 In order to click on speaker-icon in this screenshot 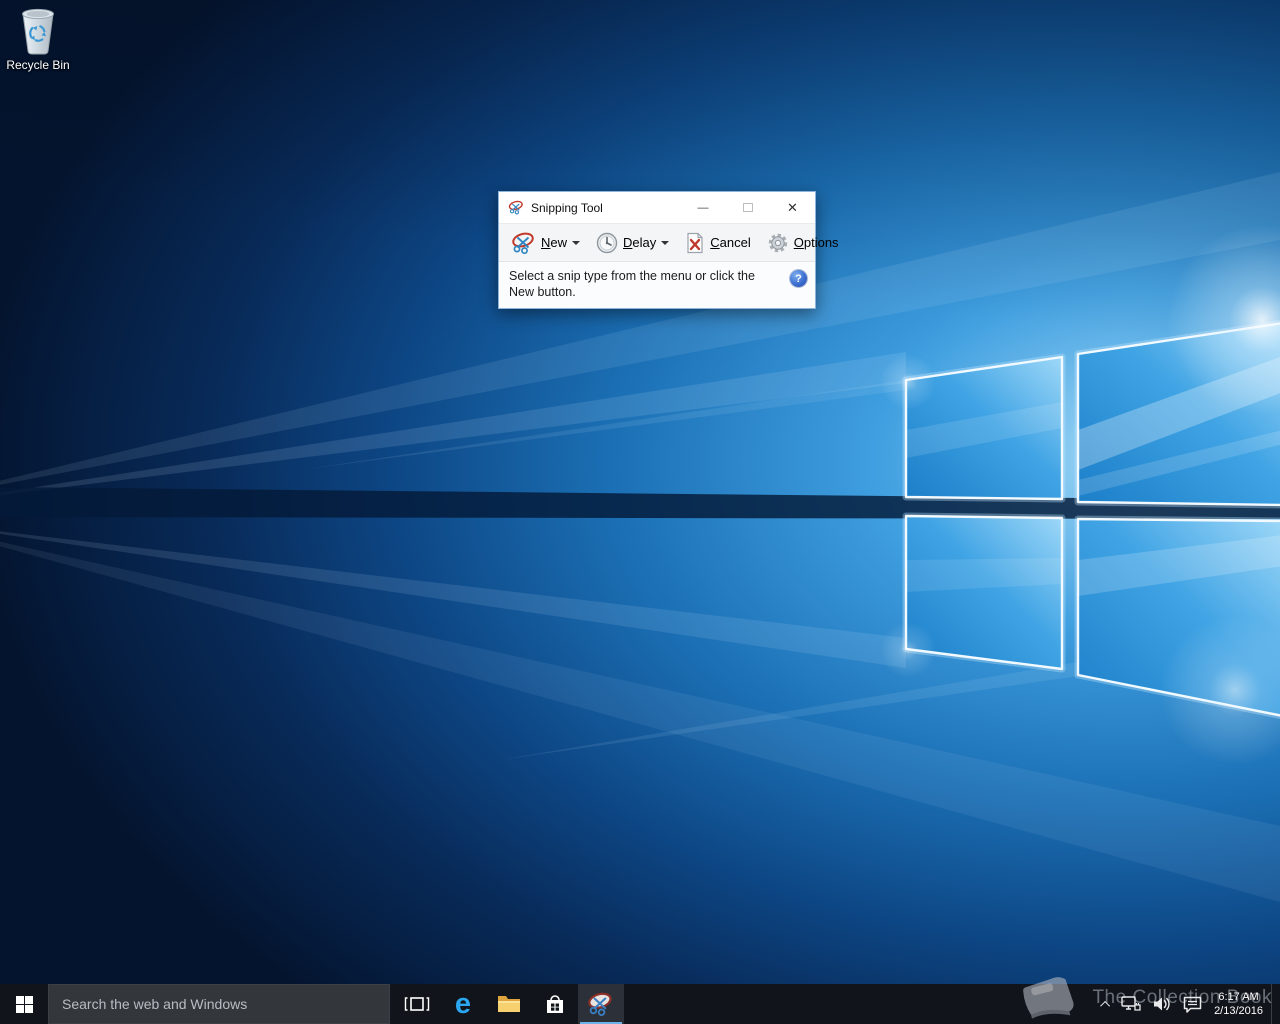, I will do `click(1162, 1004)`.